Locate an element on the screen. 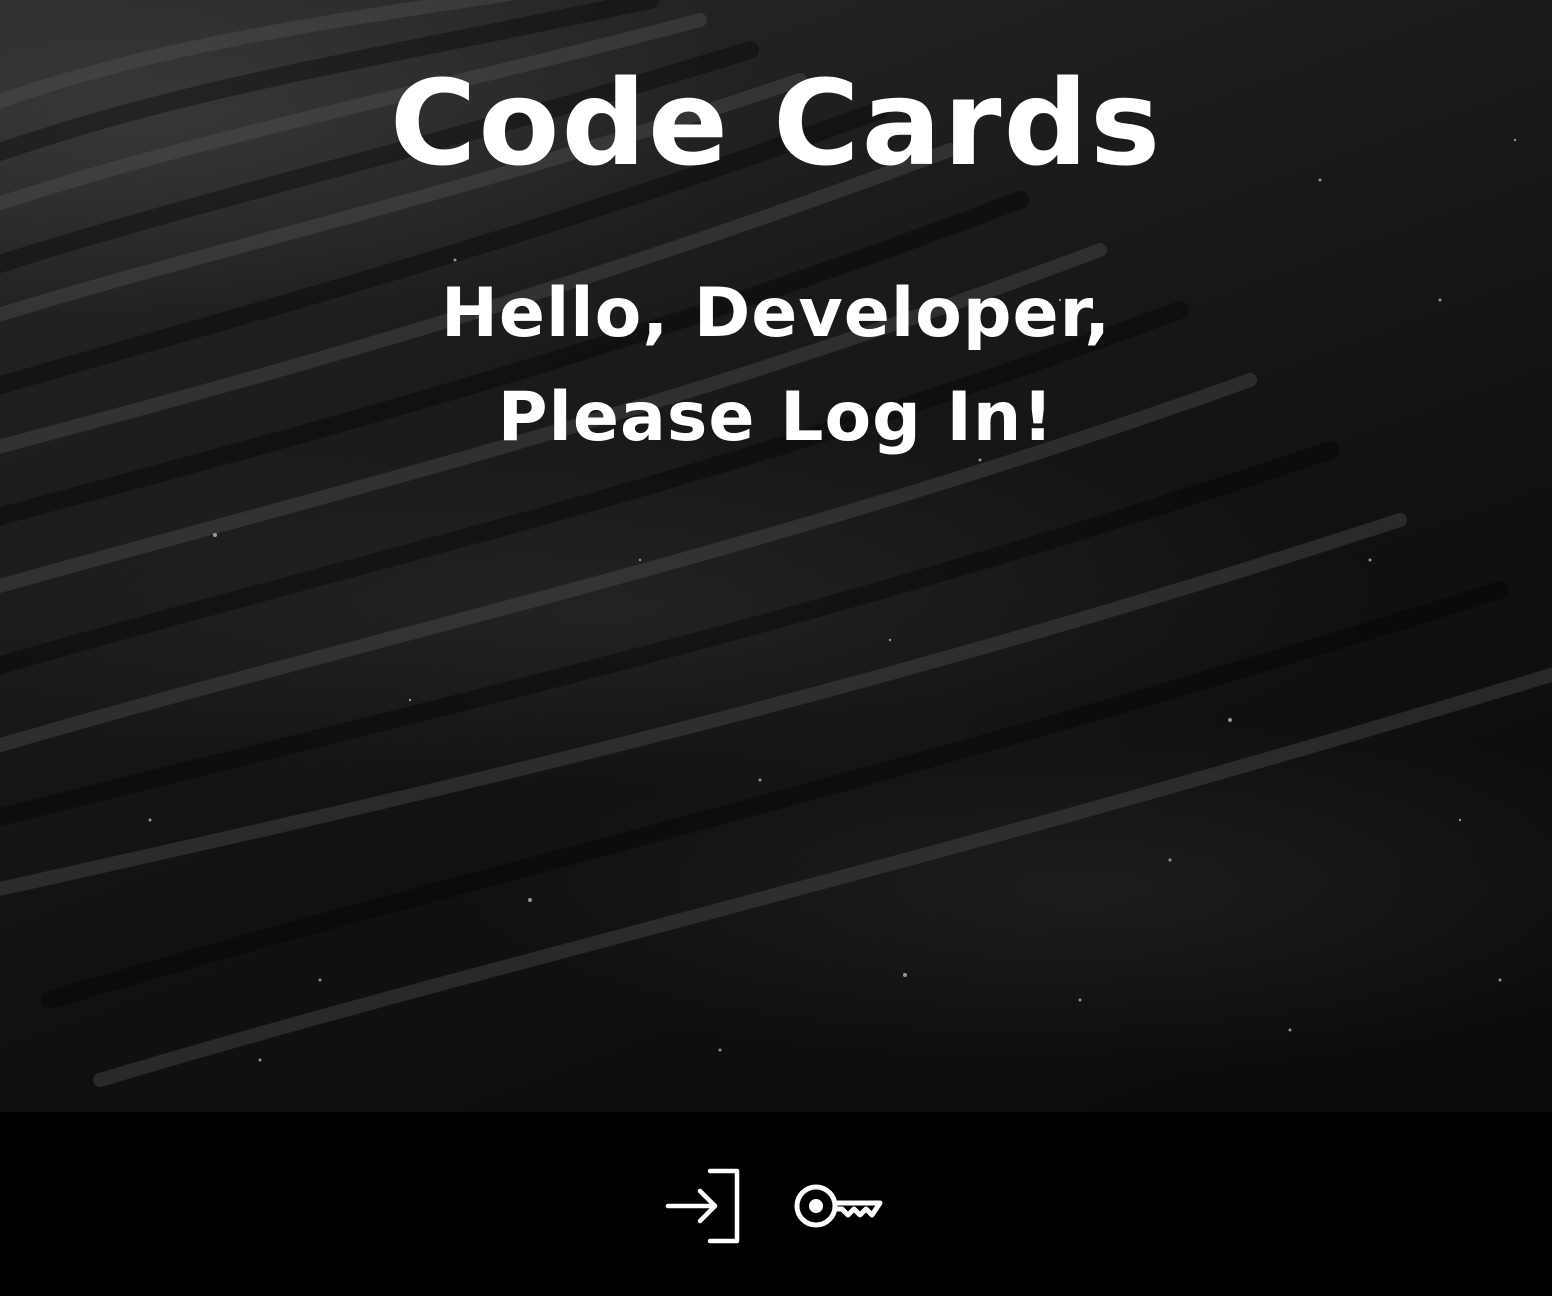  login-icon is located at coordinates (702, 1206).